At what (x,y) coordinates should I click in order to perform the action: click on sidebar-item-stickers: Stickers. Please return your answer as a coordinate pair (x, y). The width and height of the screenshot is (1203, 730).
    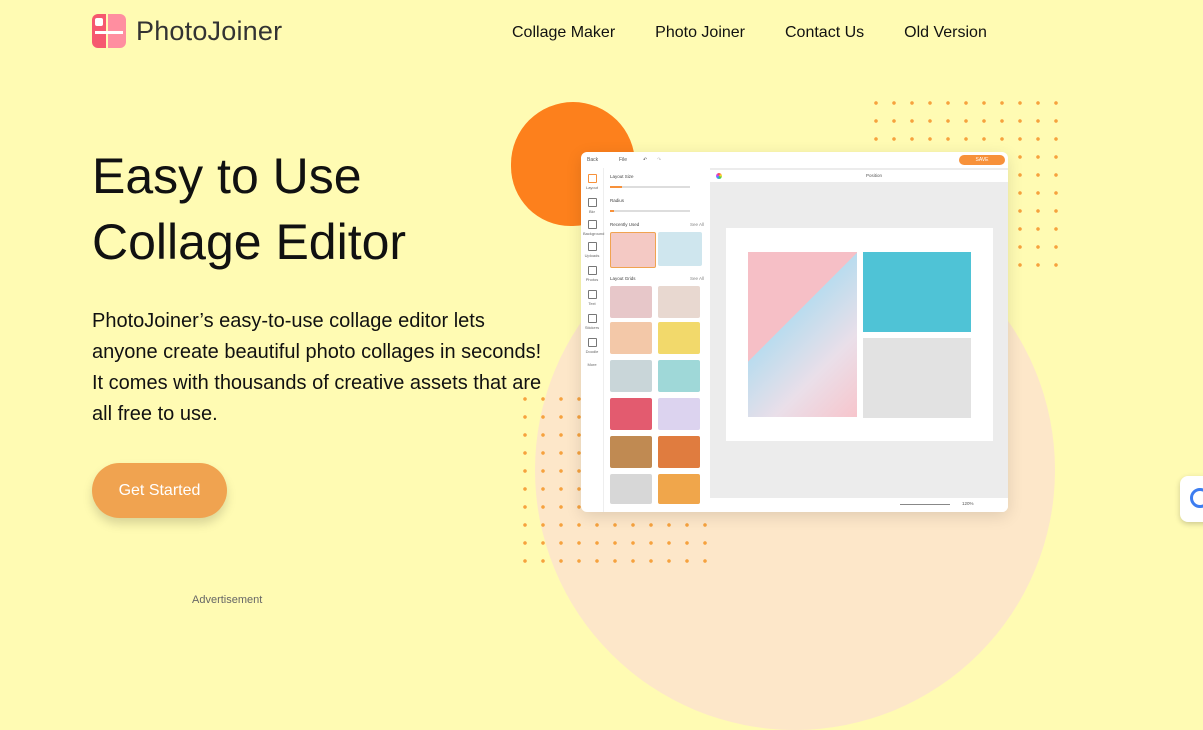
    Looking at the image, I should click on (592, 322).